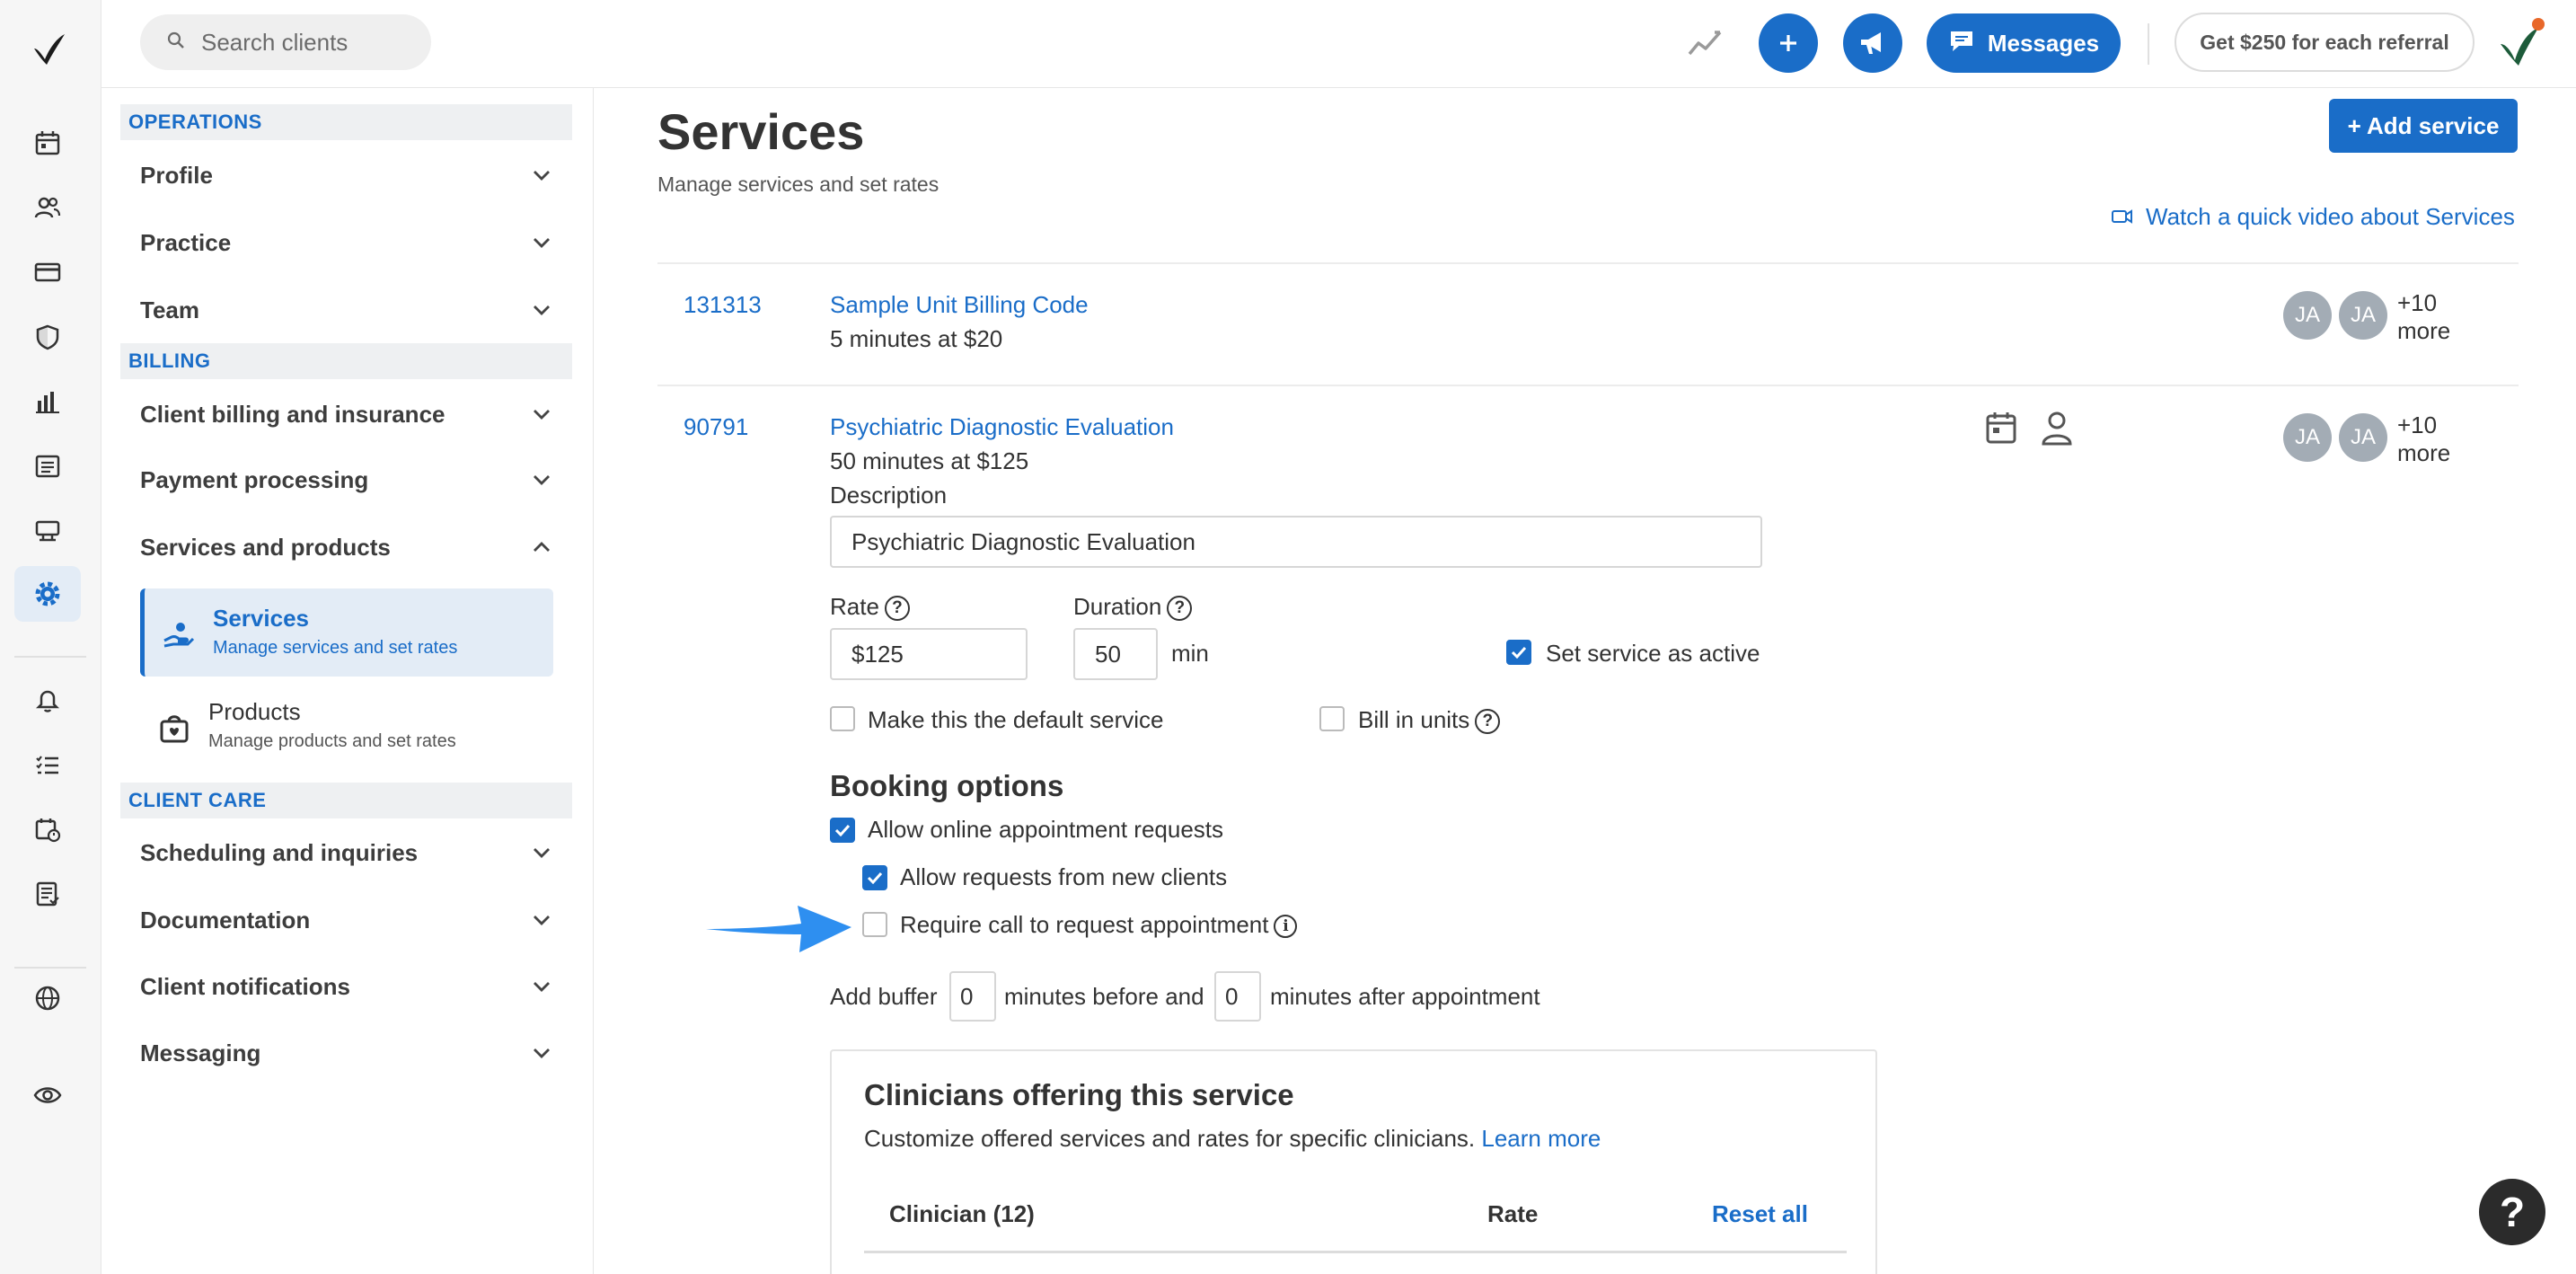 Image resolution: width=2576 pixels, height=1274 pixels. I want to click on hand-service-icon, so click(179, 635).